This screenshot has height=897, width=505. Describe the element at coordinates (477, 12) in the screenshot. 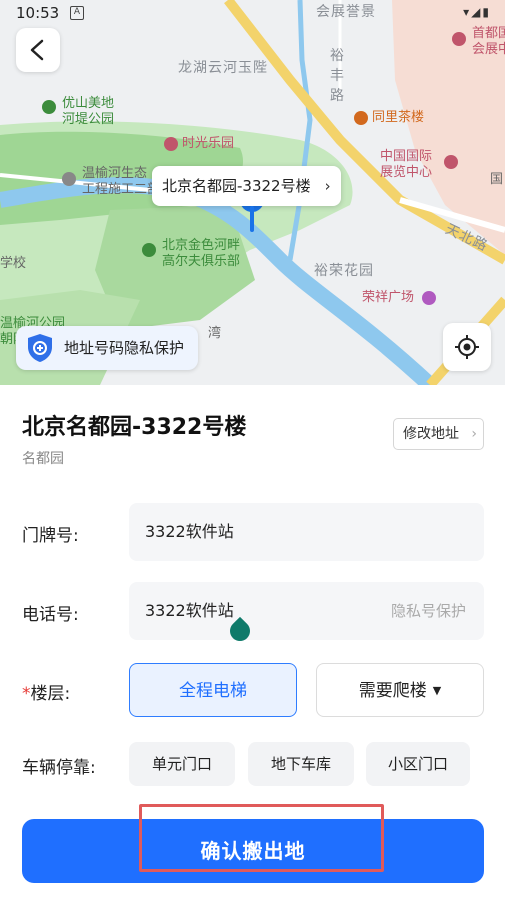

I see `status-right-icons: ▾◢▮` at that location.